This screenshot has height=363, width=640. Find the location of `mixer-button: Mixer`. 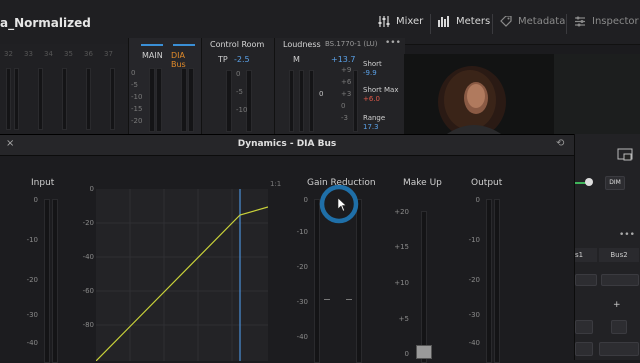

mixer-button: Mixer is located at coordinates (400, 21).